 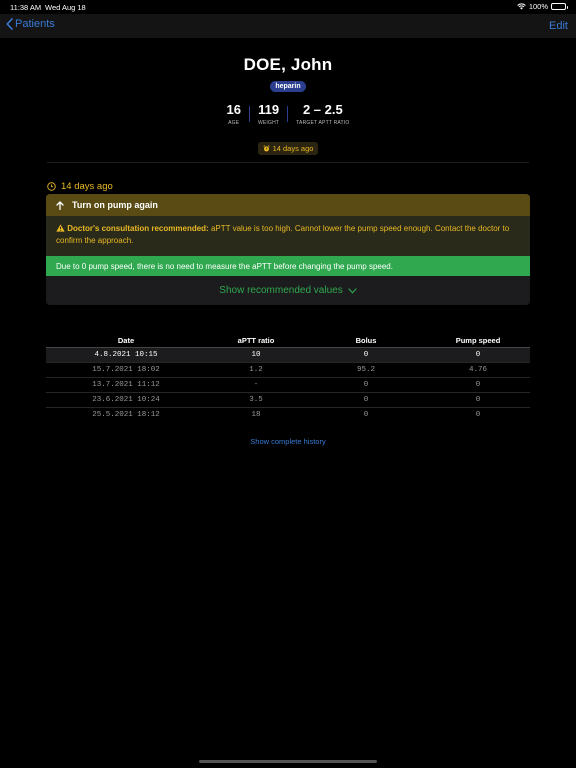 What do you see at coordinates (60, 228) in the screenshot?
I see `warning-icon` at bounding box center [60, 228].